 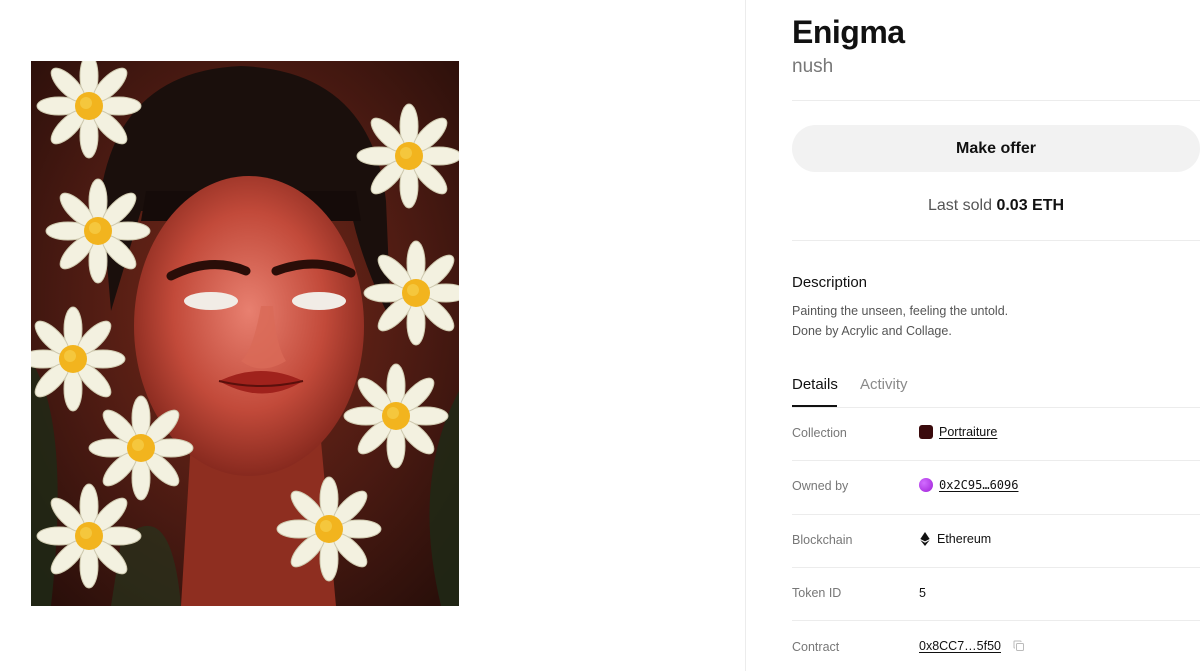 I want to click on token-id-label: Token ID, so click(x=817, y=593).